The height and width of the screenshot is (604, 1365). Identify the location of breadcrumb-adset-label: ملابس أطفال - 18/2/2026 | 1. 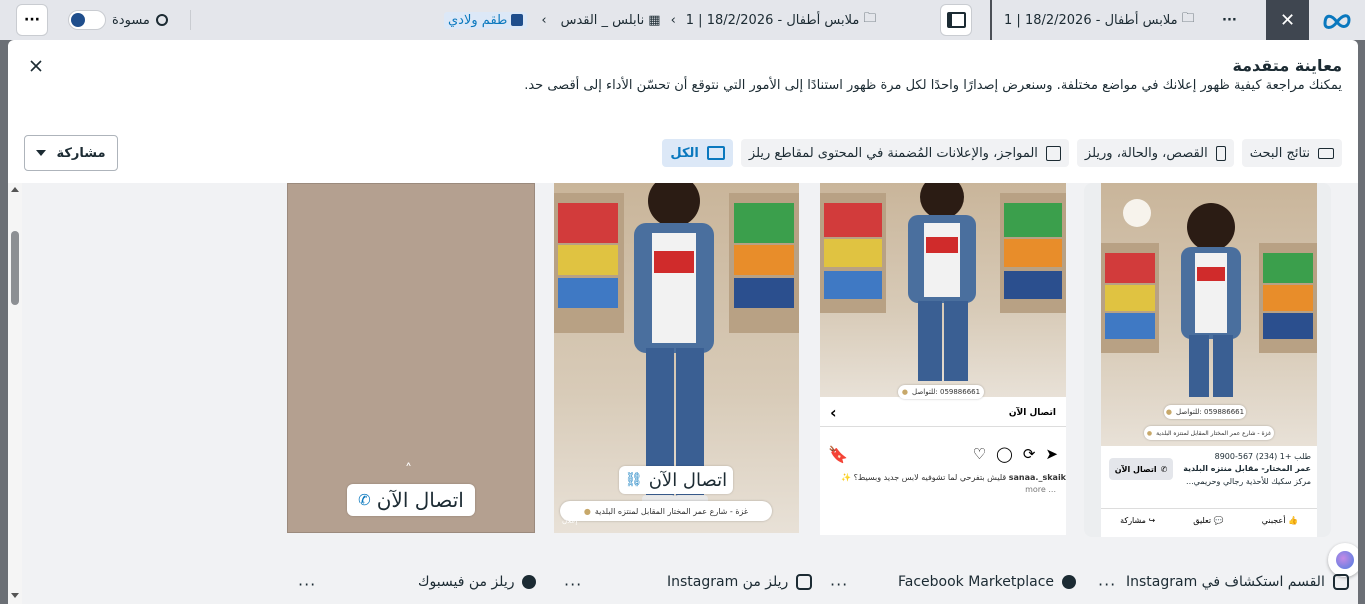
(772, 20).